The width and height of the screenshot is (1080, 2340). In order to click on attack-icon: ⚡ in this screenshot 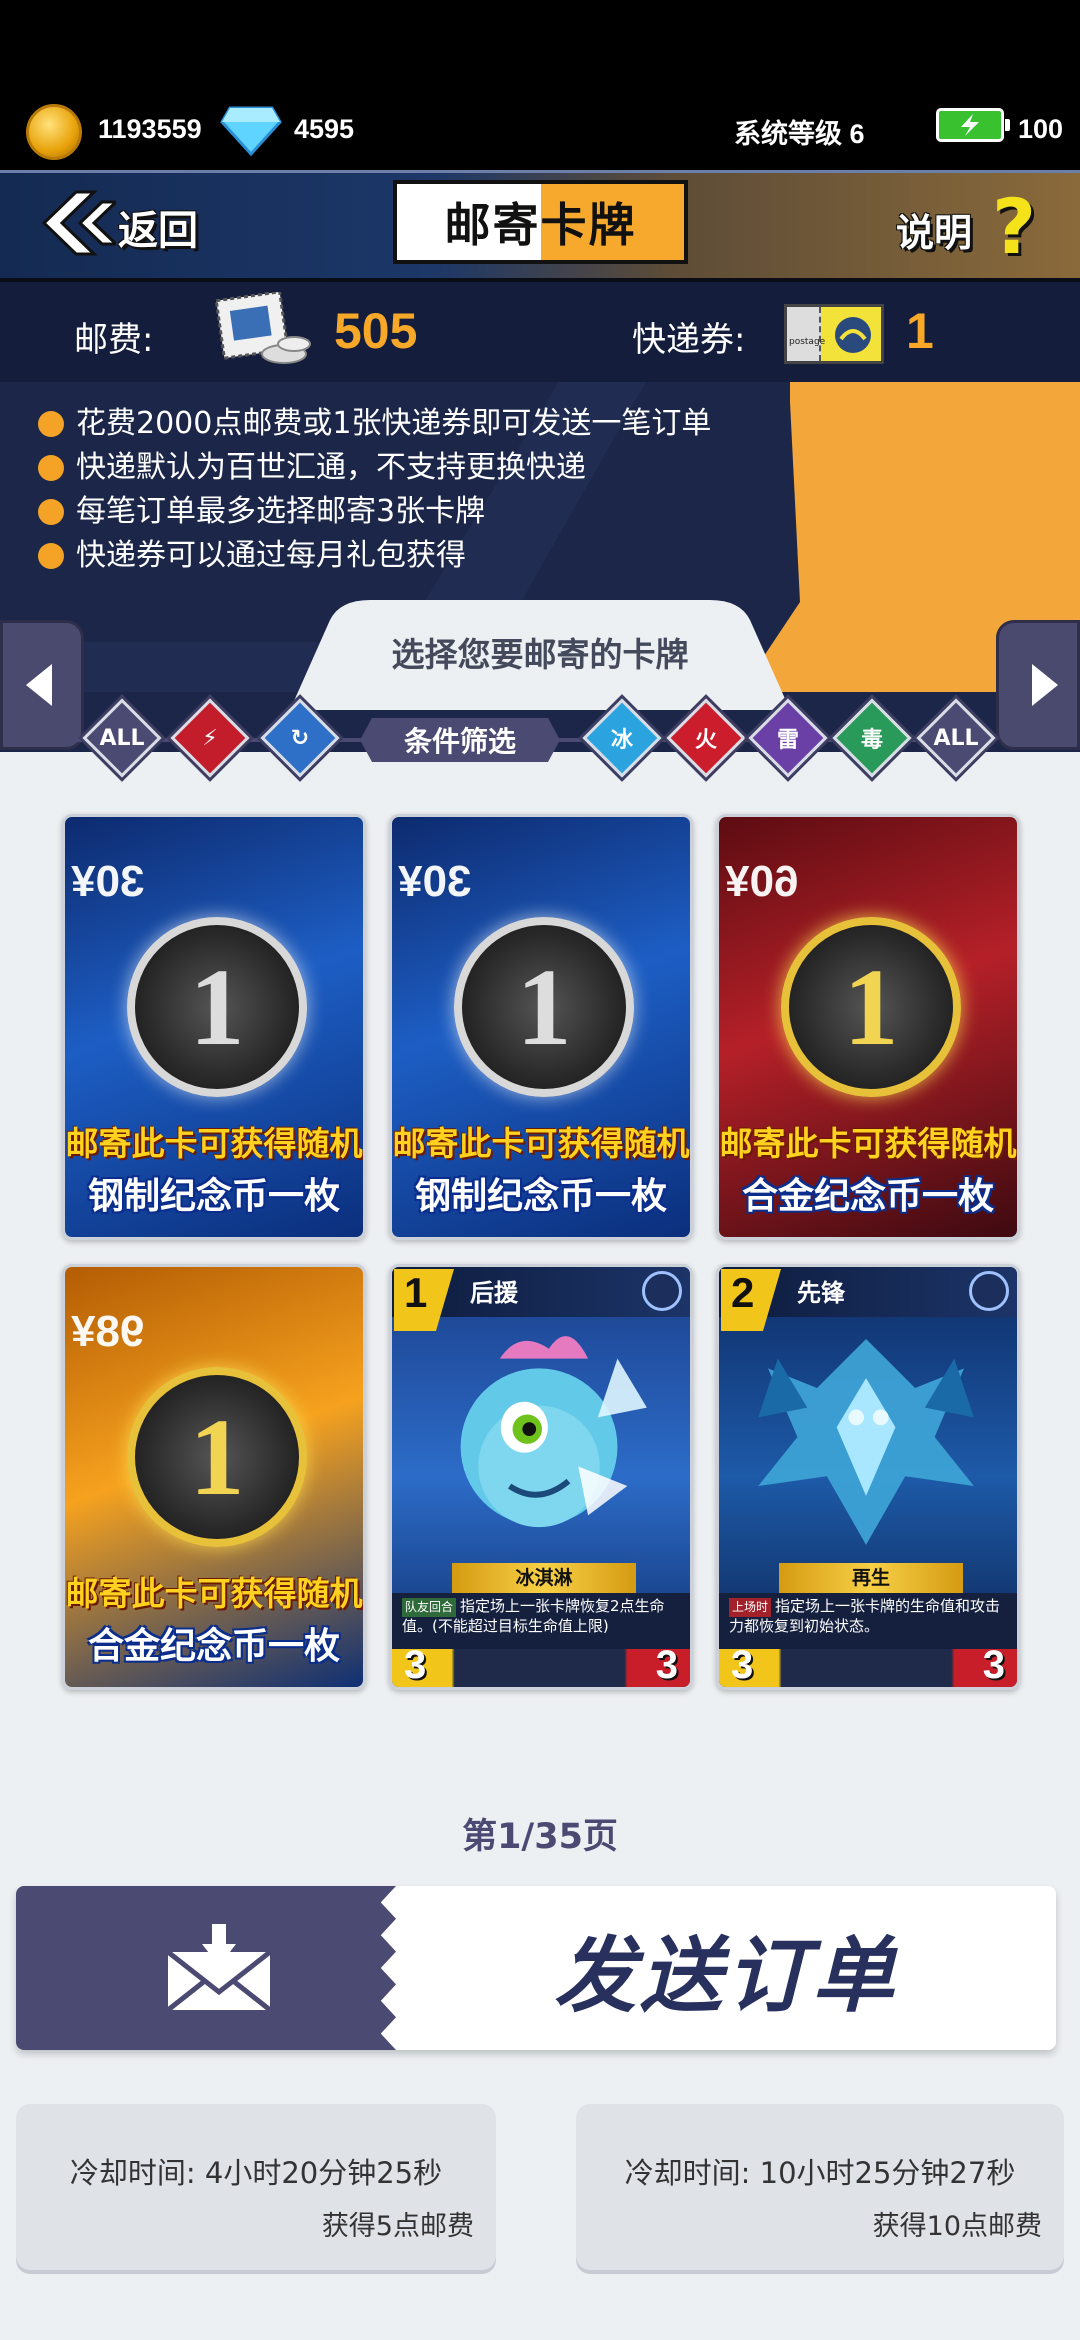, I will do `click(210, 738)`.